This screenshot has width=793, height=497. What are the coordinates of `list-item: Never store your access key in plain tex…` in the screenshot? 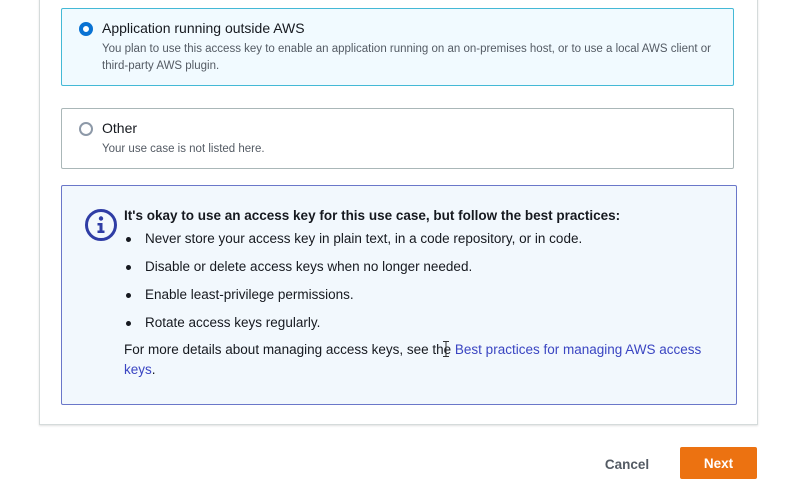 It's located at (353, 243).